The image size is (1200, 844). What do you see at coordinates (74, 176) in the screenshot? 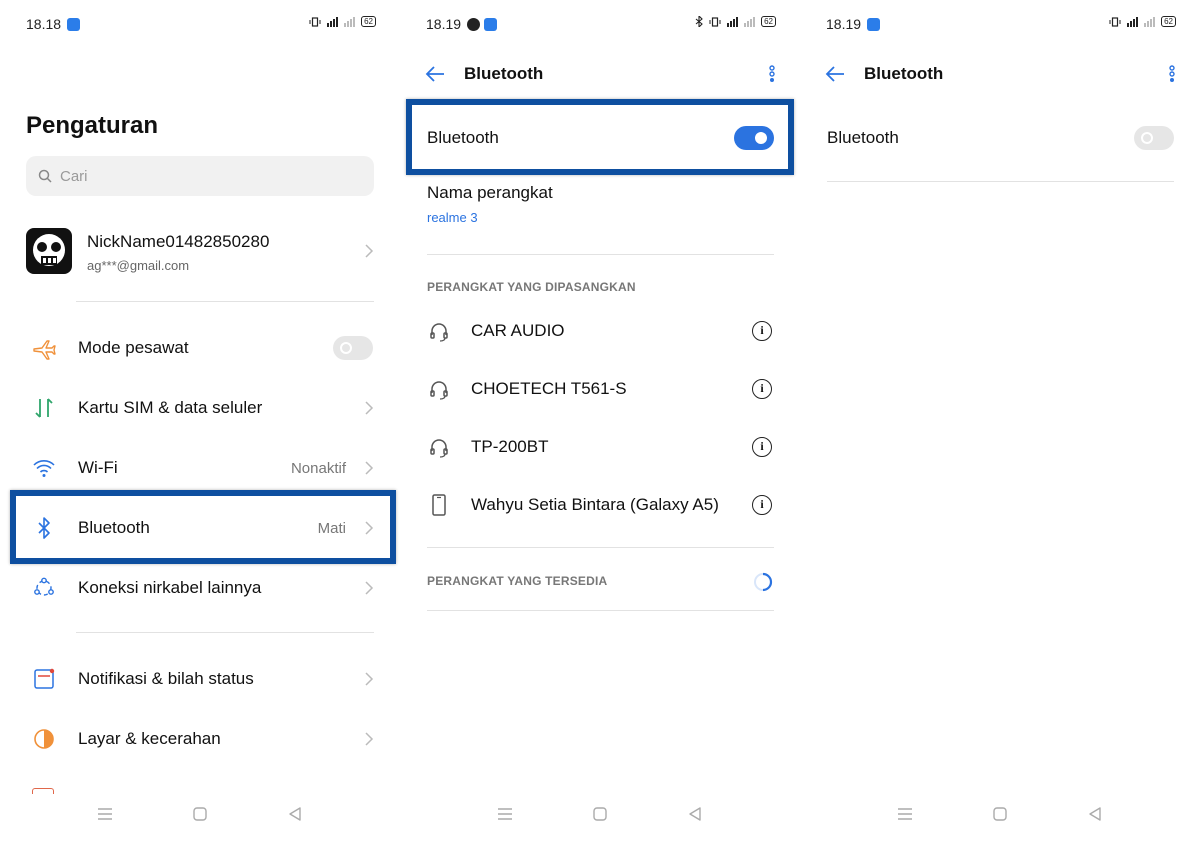
I see `search-placeholder: Cari` at bounding box center [74, 176].